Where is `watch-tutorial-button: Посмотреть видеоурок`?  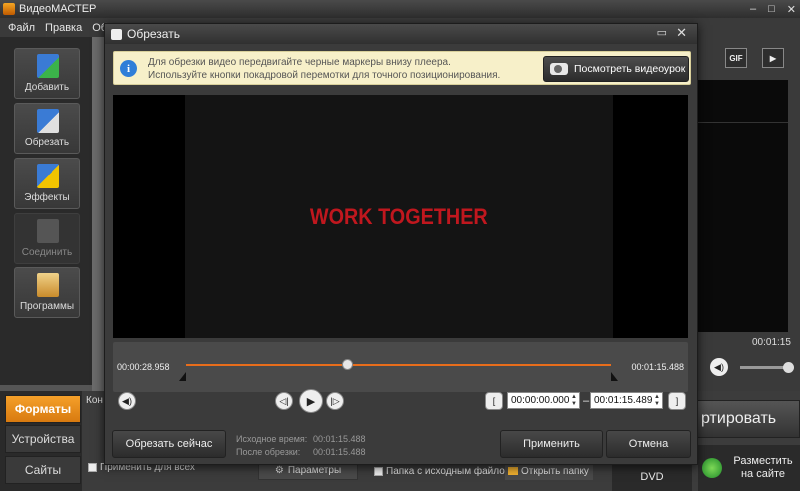
watch-tutorial-button: Посмотреть видеоурок is located at coordinates (616, 69).